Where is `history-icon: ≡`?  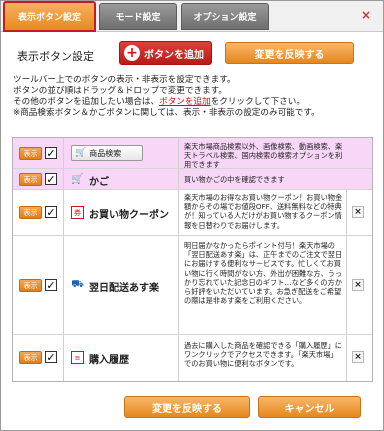
history-icon: ≡ is located at coordinates (77, 357).